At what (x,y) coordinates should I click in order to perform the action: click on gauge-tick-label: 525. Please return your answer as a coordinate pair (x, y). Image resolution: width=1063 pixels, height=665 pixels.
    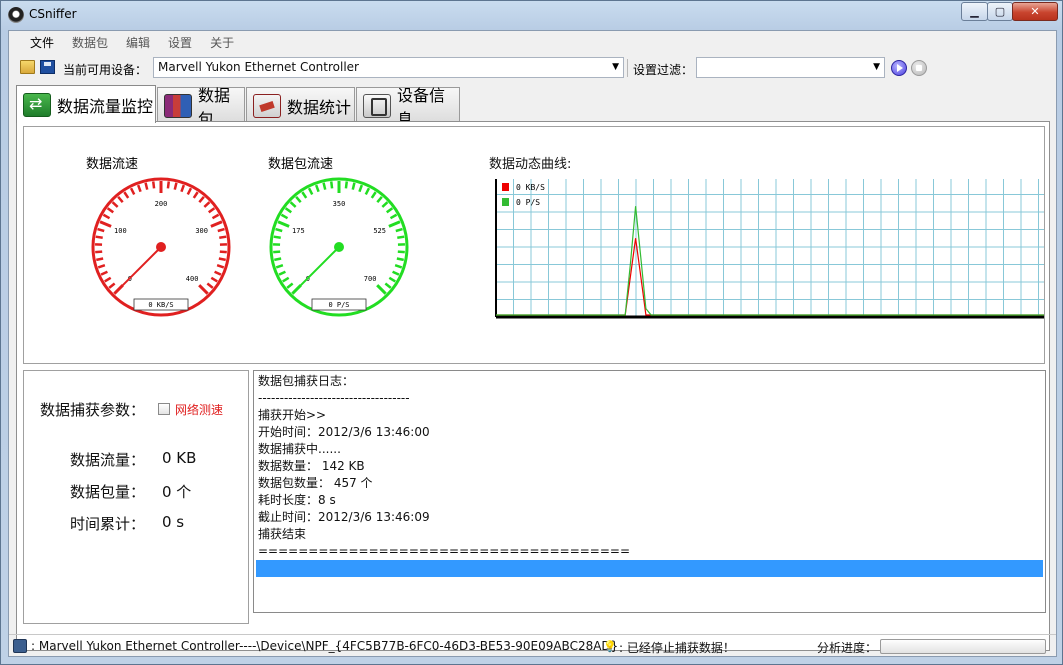
    Looking at the image, I should click on (379, 231).